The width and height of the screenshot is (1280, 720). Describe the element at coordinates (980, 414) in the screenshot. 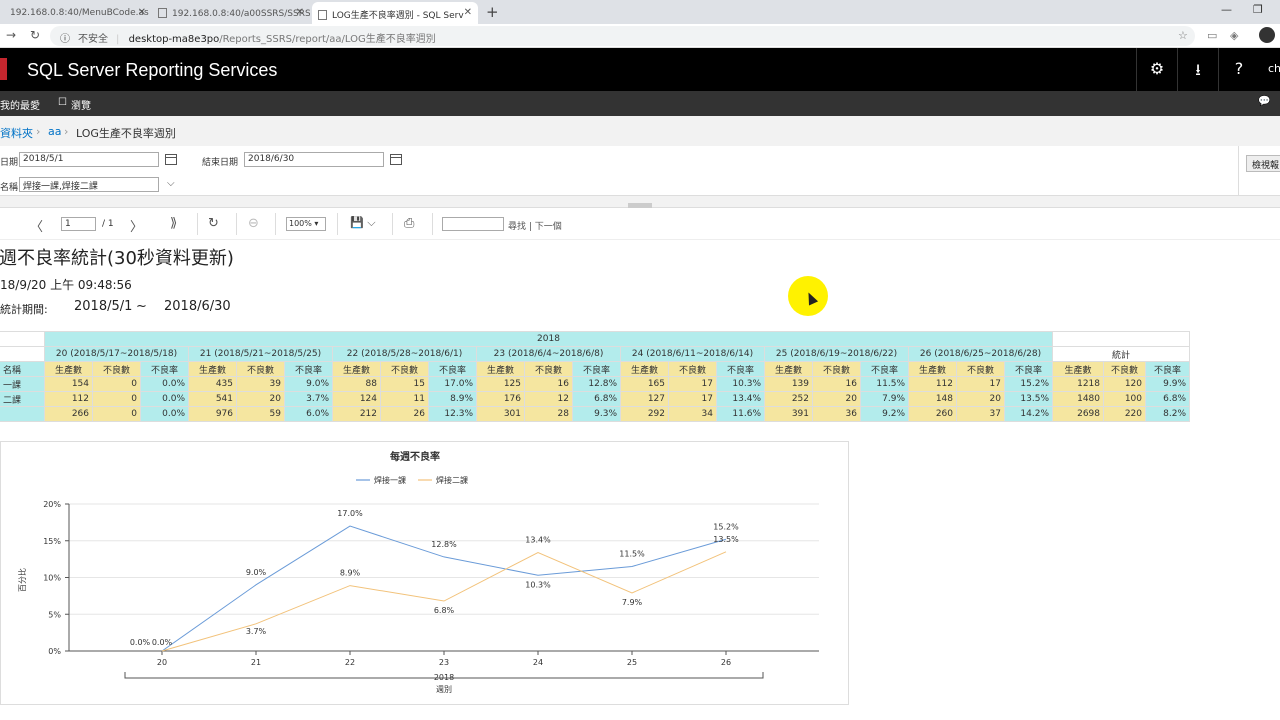

I see `table-cell: 37` at that location.